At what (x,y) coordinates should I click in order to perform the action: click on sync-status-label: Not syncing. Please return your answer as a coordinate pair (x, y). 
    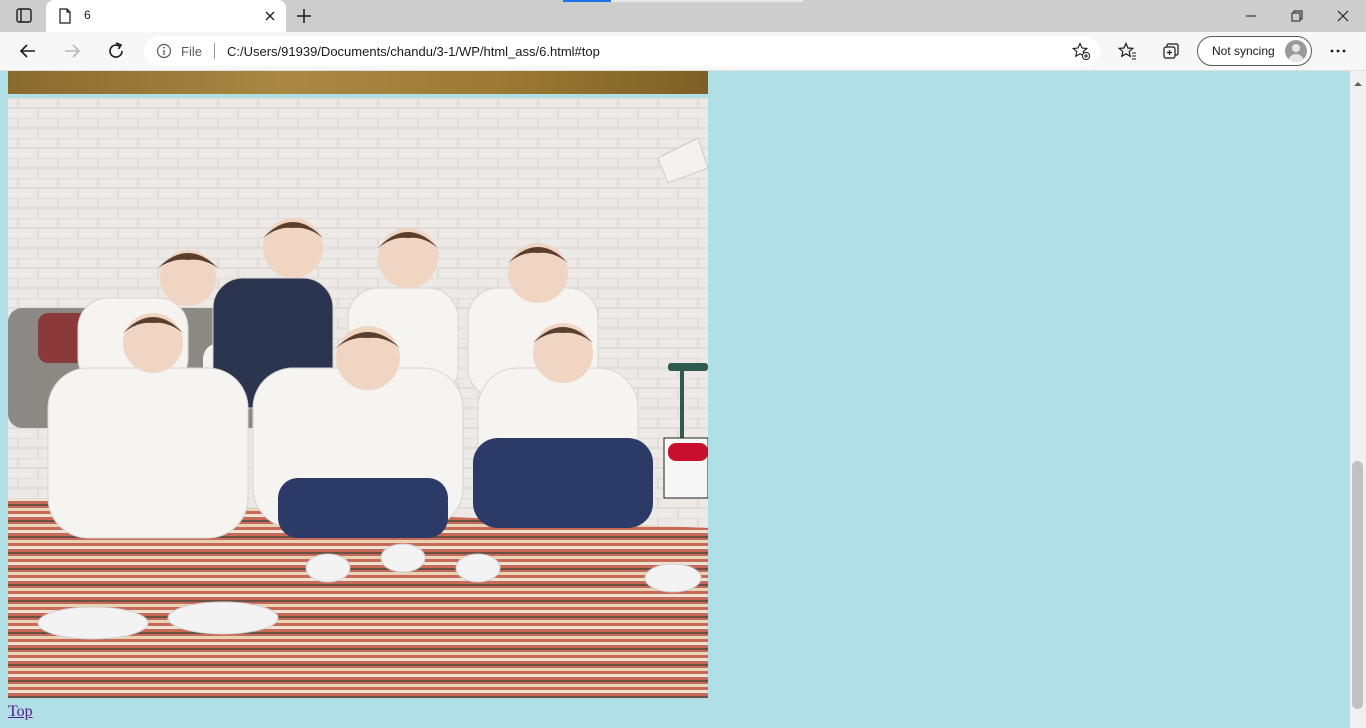
    Looking at the image, I should click on (1243, 51).